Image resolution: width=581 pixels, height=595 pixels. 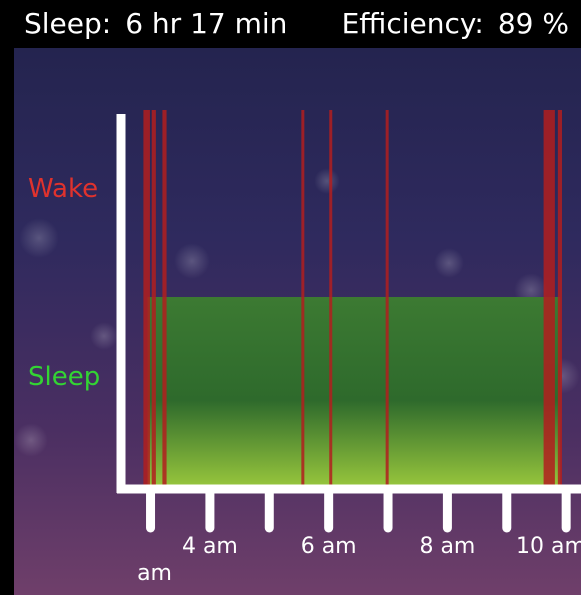 I want to click on x-tick-label: 10 am, so click(x=548, y=546).